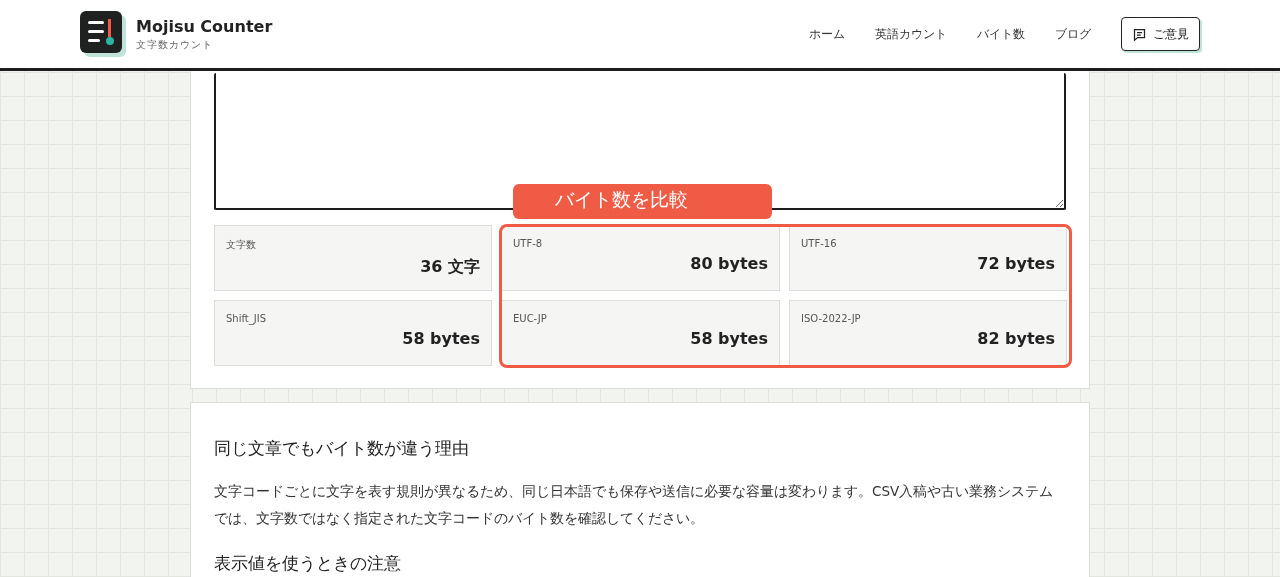 Image resolution: width=1280 pixels, height=577 pixels. Describe the element at coordinates (1139, 34) in the screenshot. I see `message-icon` at that location.